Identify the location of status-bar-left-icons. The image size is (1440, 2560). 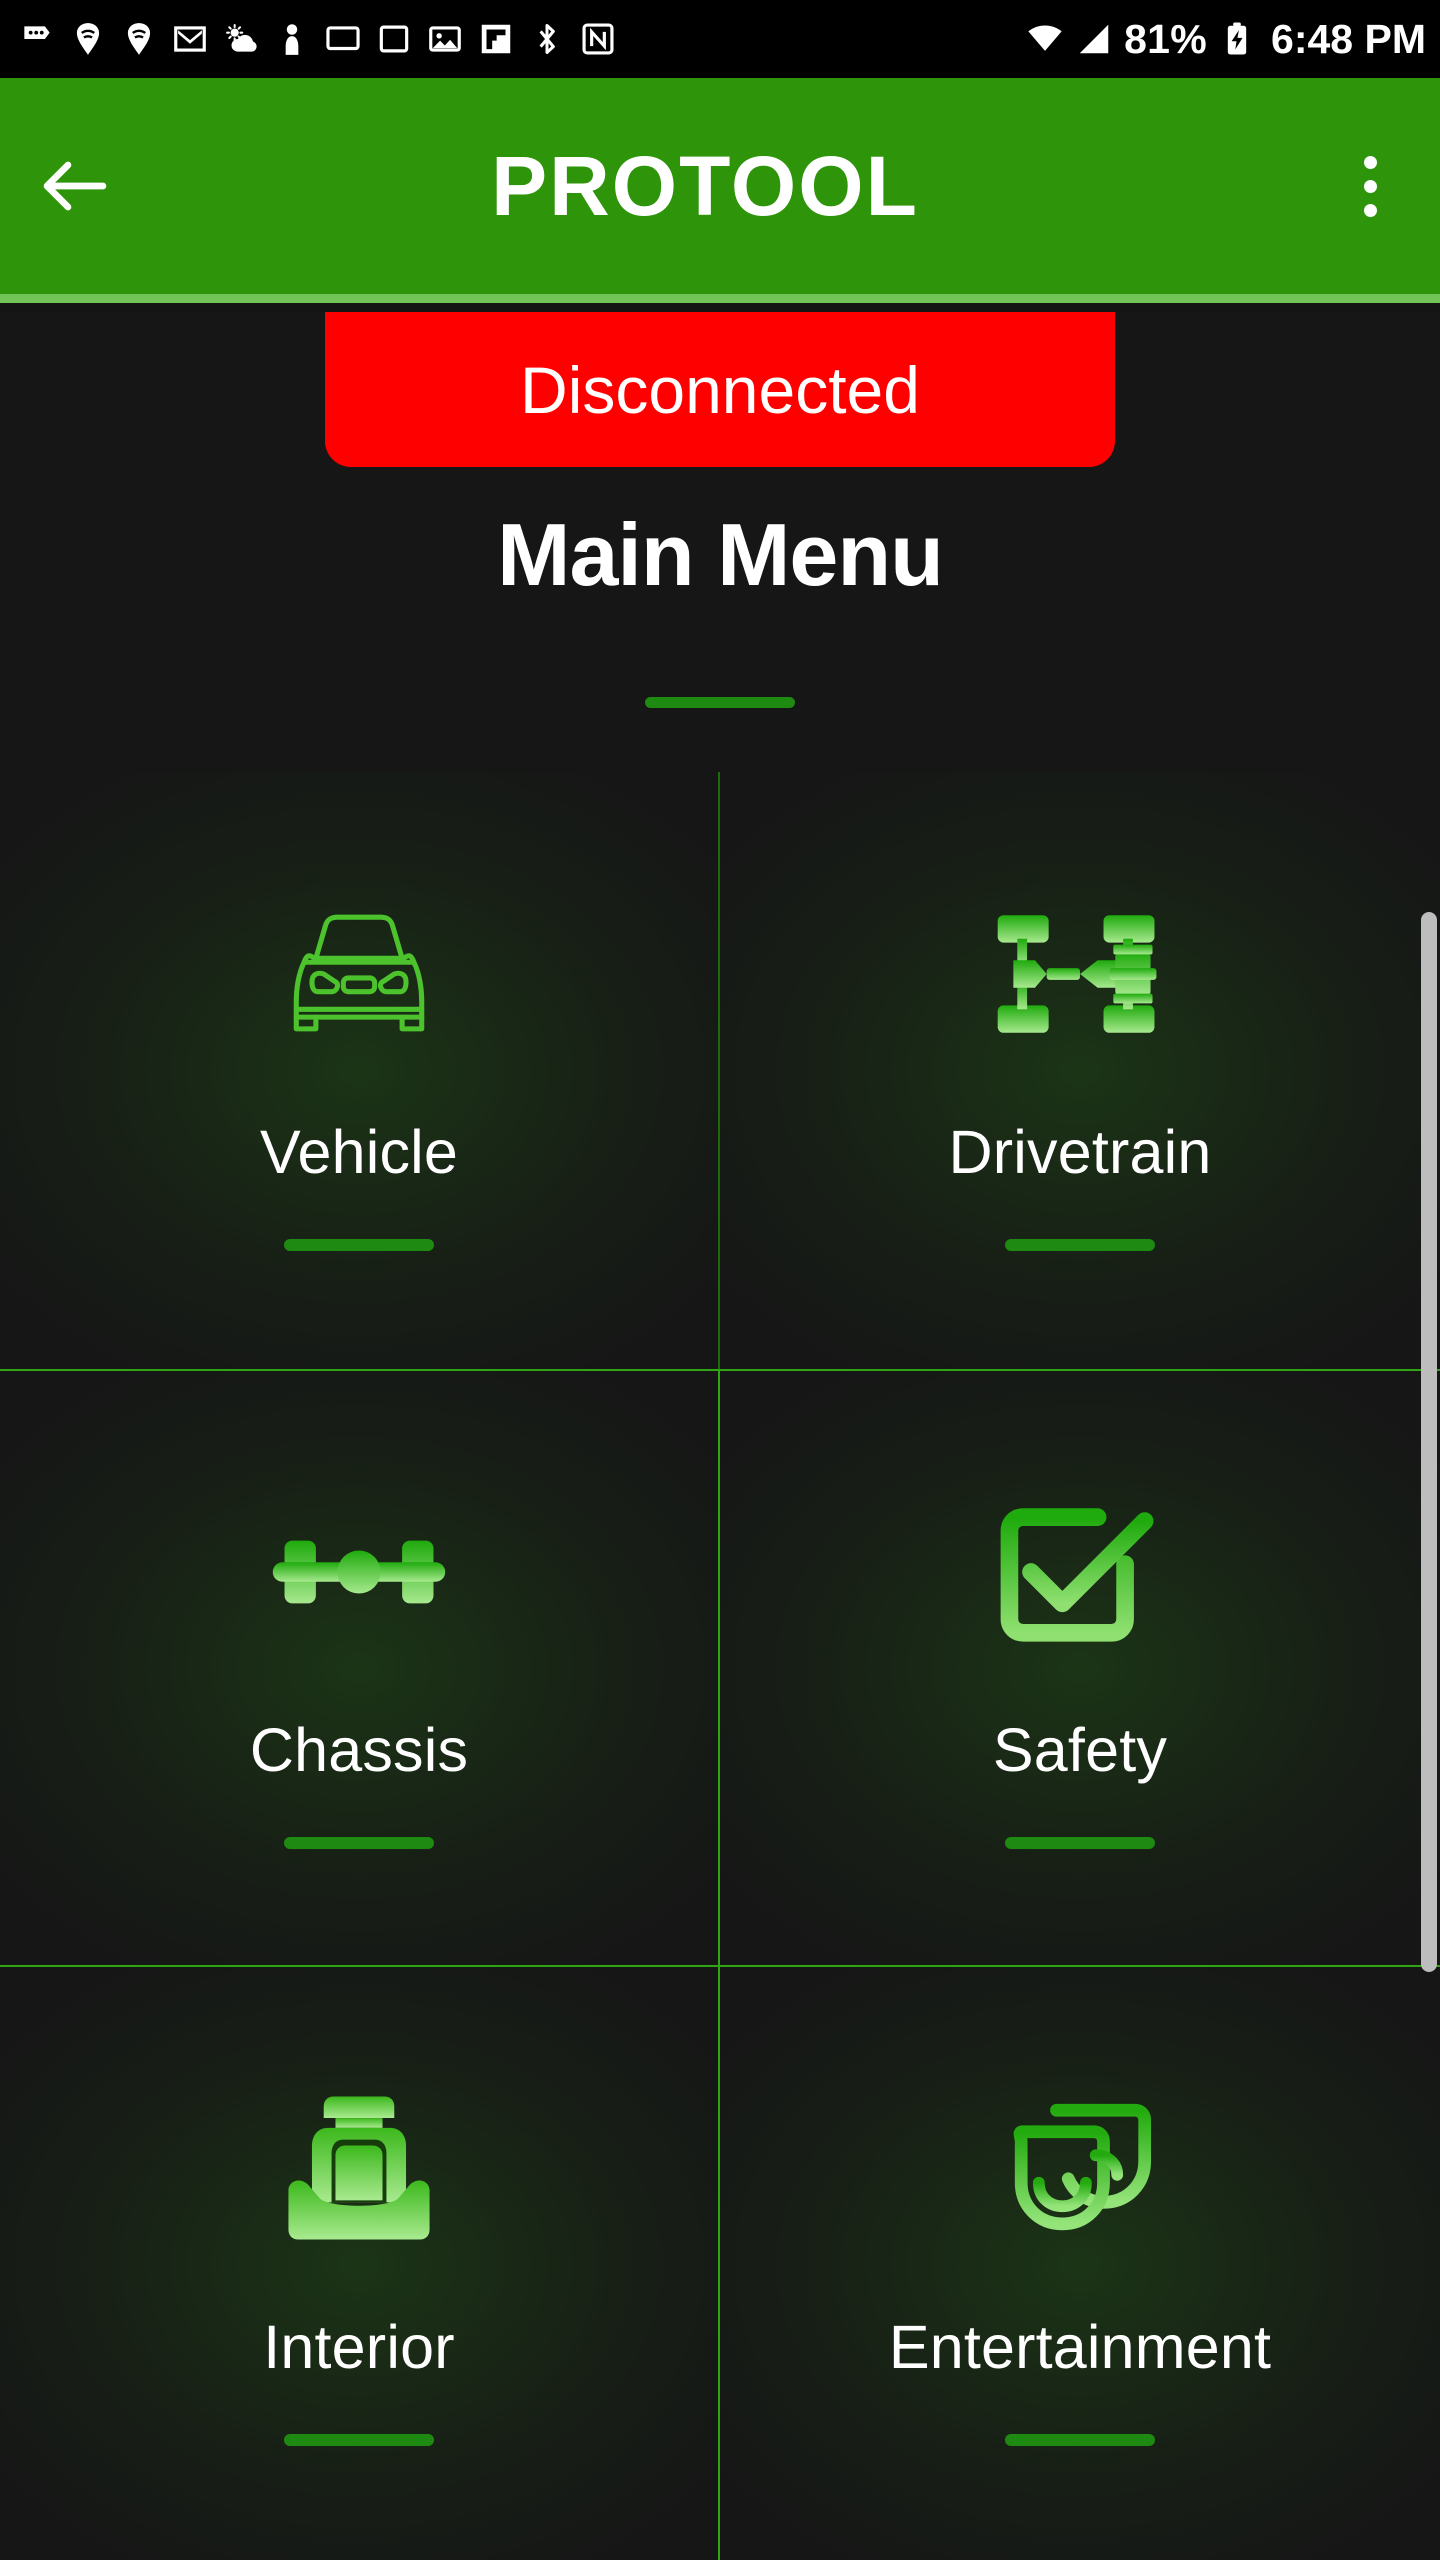
(522, 39).